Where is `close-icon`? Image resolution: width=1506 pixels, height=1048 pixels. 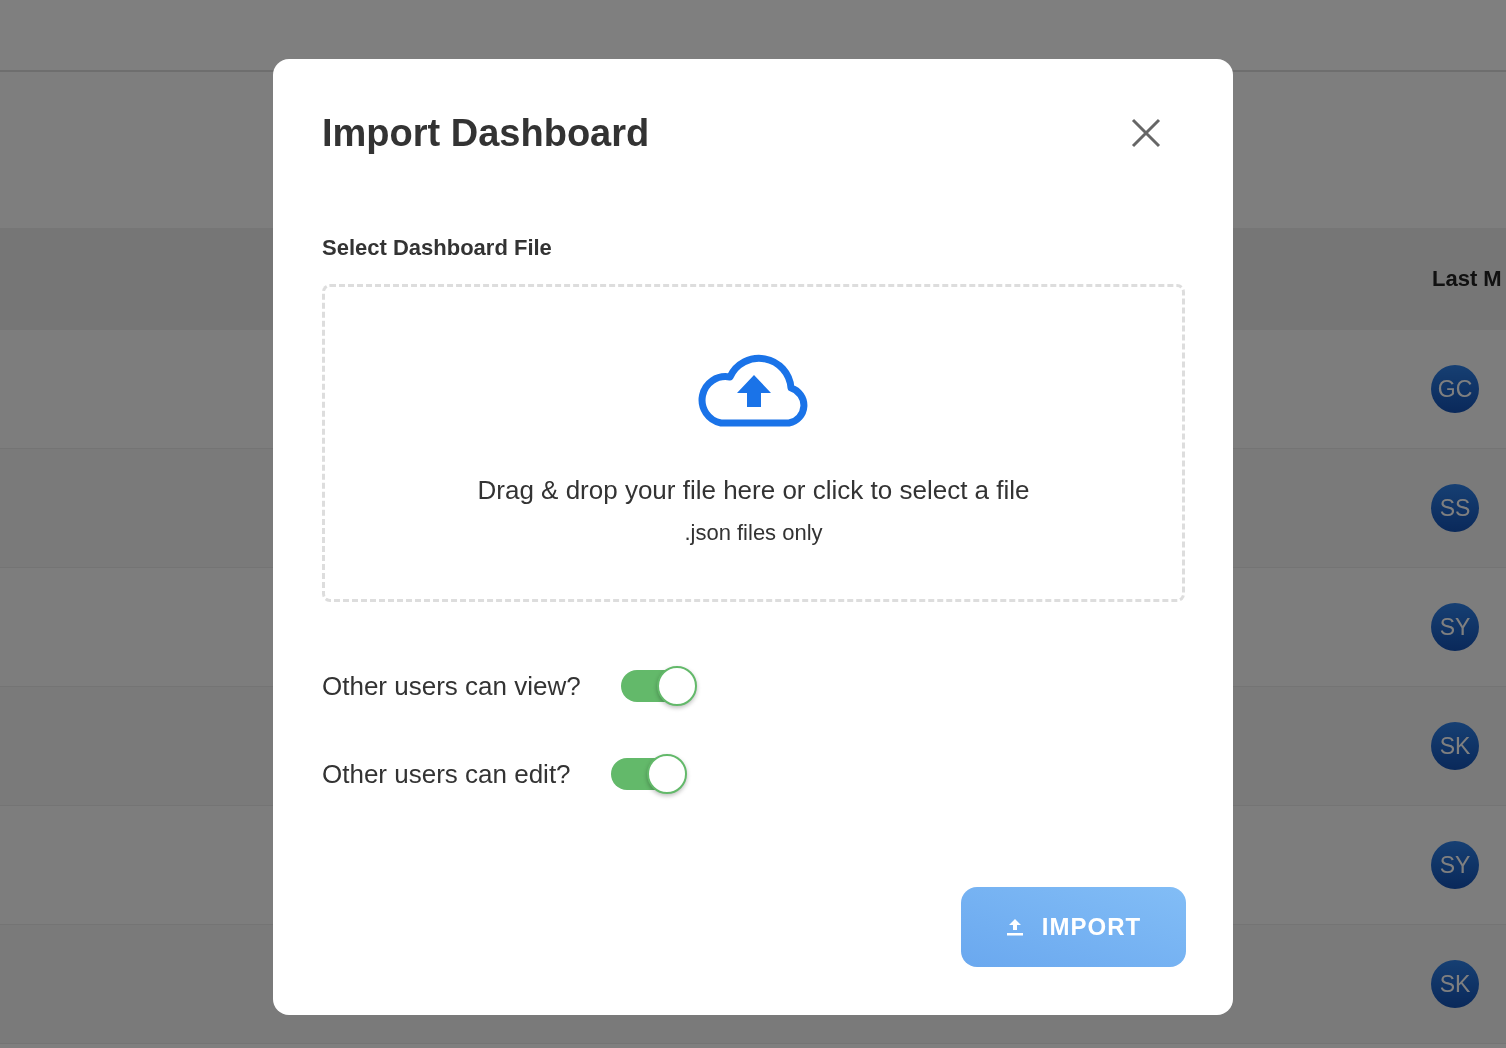
close-icon is located at coordinates (1146, 133).